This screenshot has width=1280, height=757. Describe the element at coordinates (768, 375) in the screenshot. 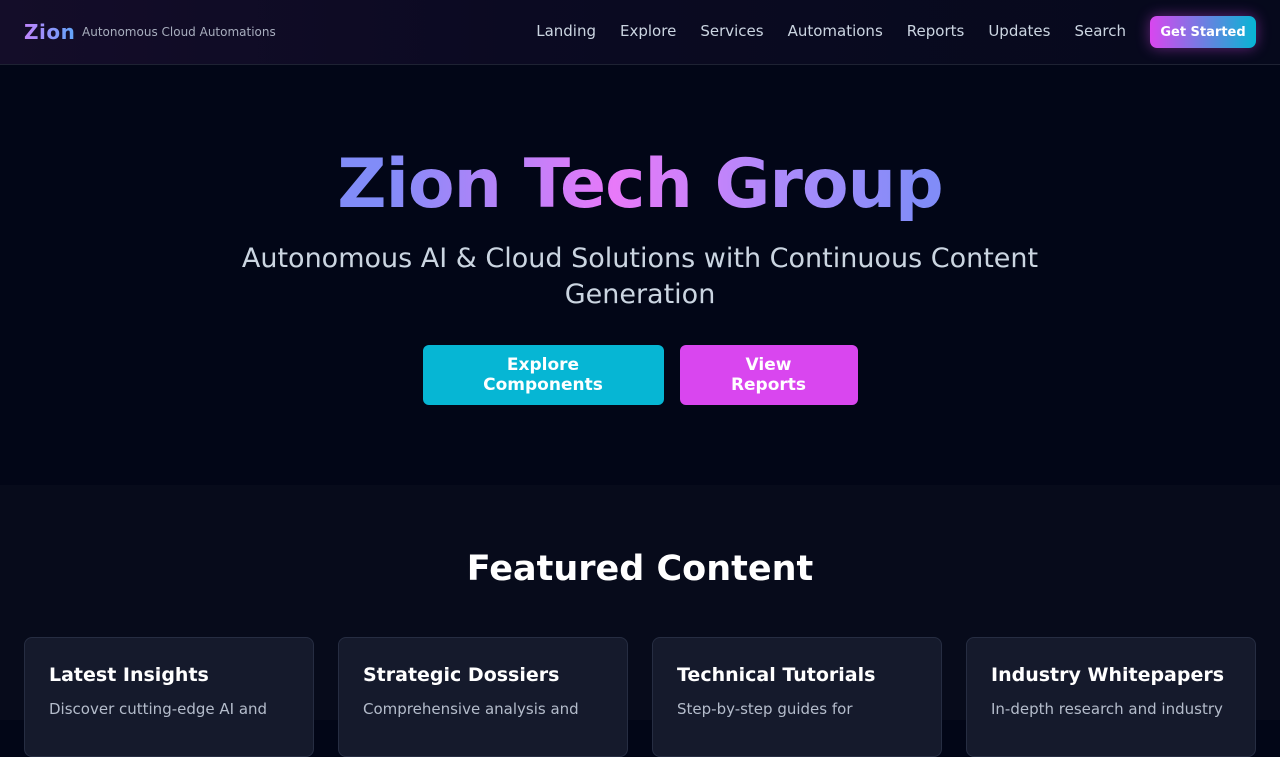

I see `view-reports-button: View Reports` at that location.